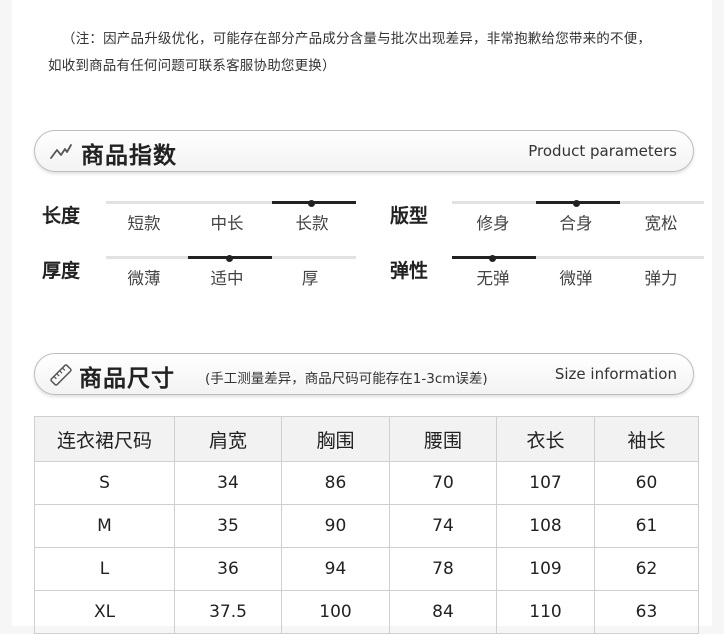  I want to click on size-table-header-row: 连衣裙尺码 肩宽 胸围 腰围 衣长 袖长, so click(366, 439).